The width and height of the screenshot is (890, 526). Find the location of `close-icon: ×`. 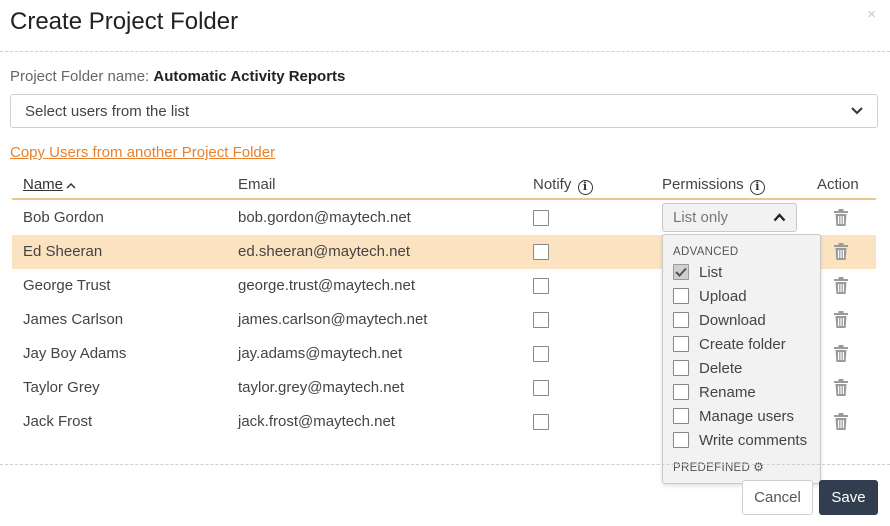

close-icon: × is located at coordinates (871, 14).